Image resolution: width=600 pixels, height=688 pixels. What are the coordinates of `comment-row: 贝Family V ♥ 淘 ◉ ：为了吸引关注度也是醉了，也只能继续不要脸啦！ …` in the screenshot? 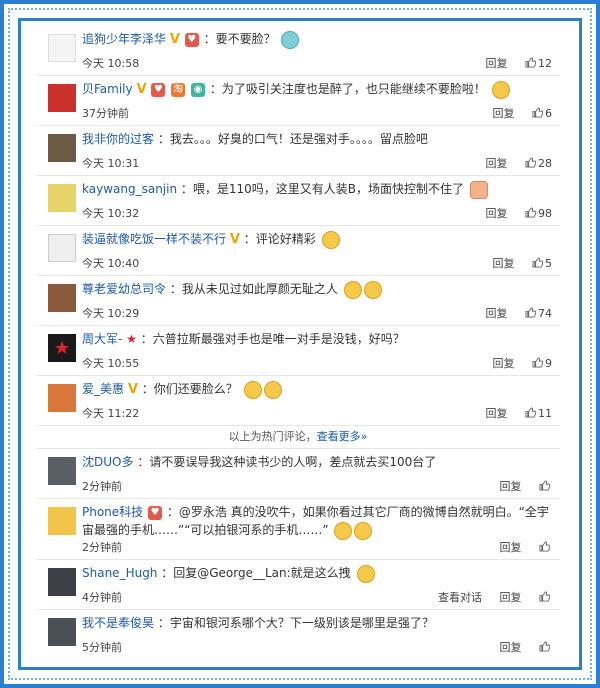 It's located at (298, 101).